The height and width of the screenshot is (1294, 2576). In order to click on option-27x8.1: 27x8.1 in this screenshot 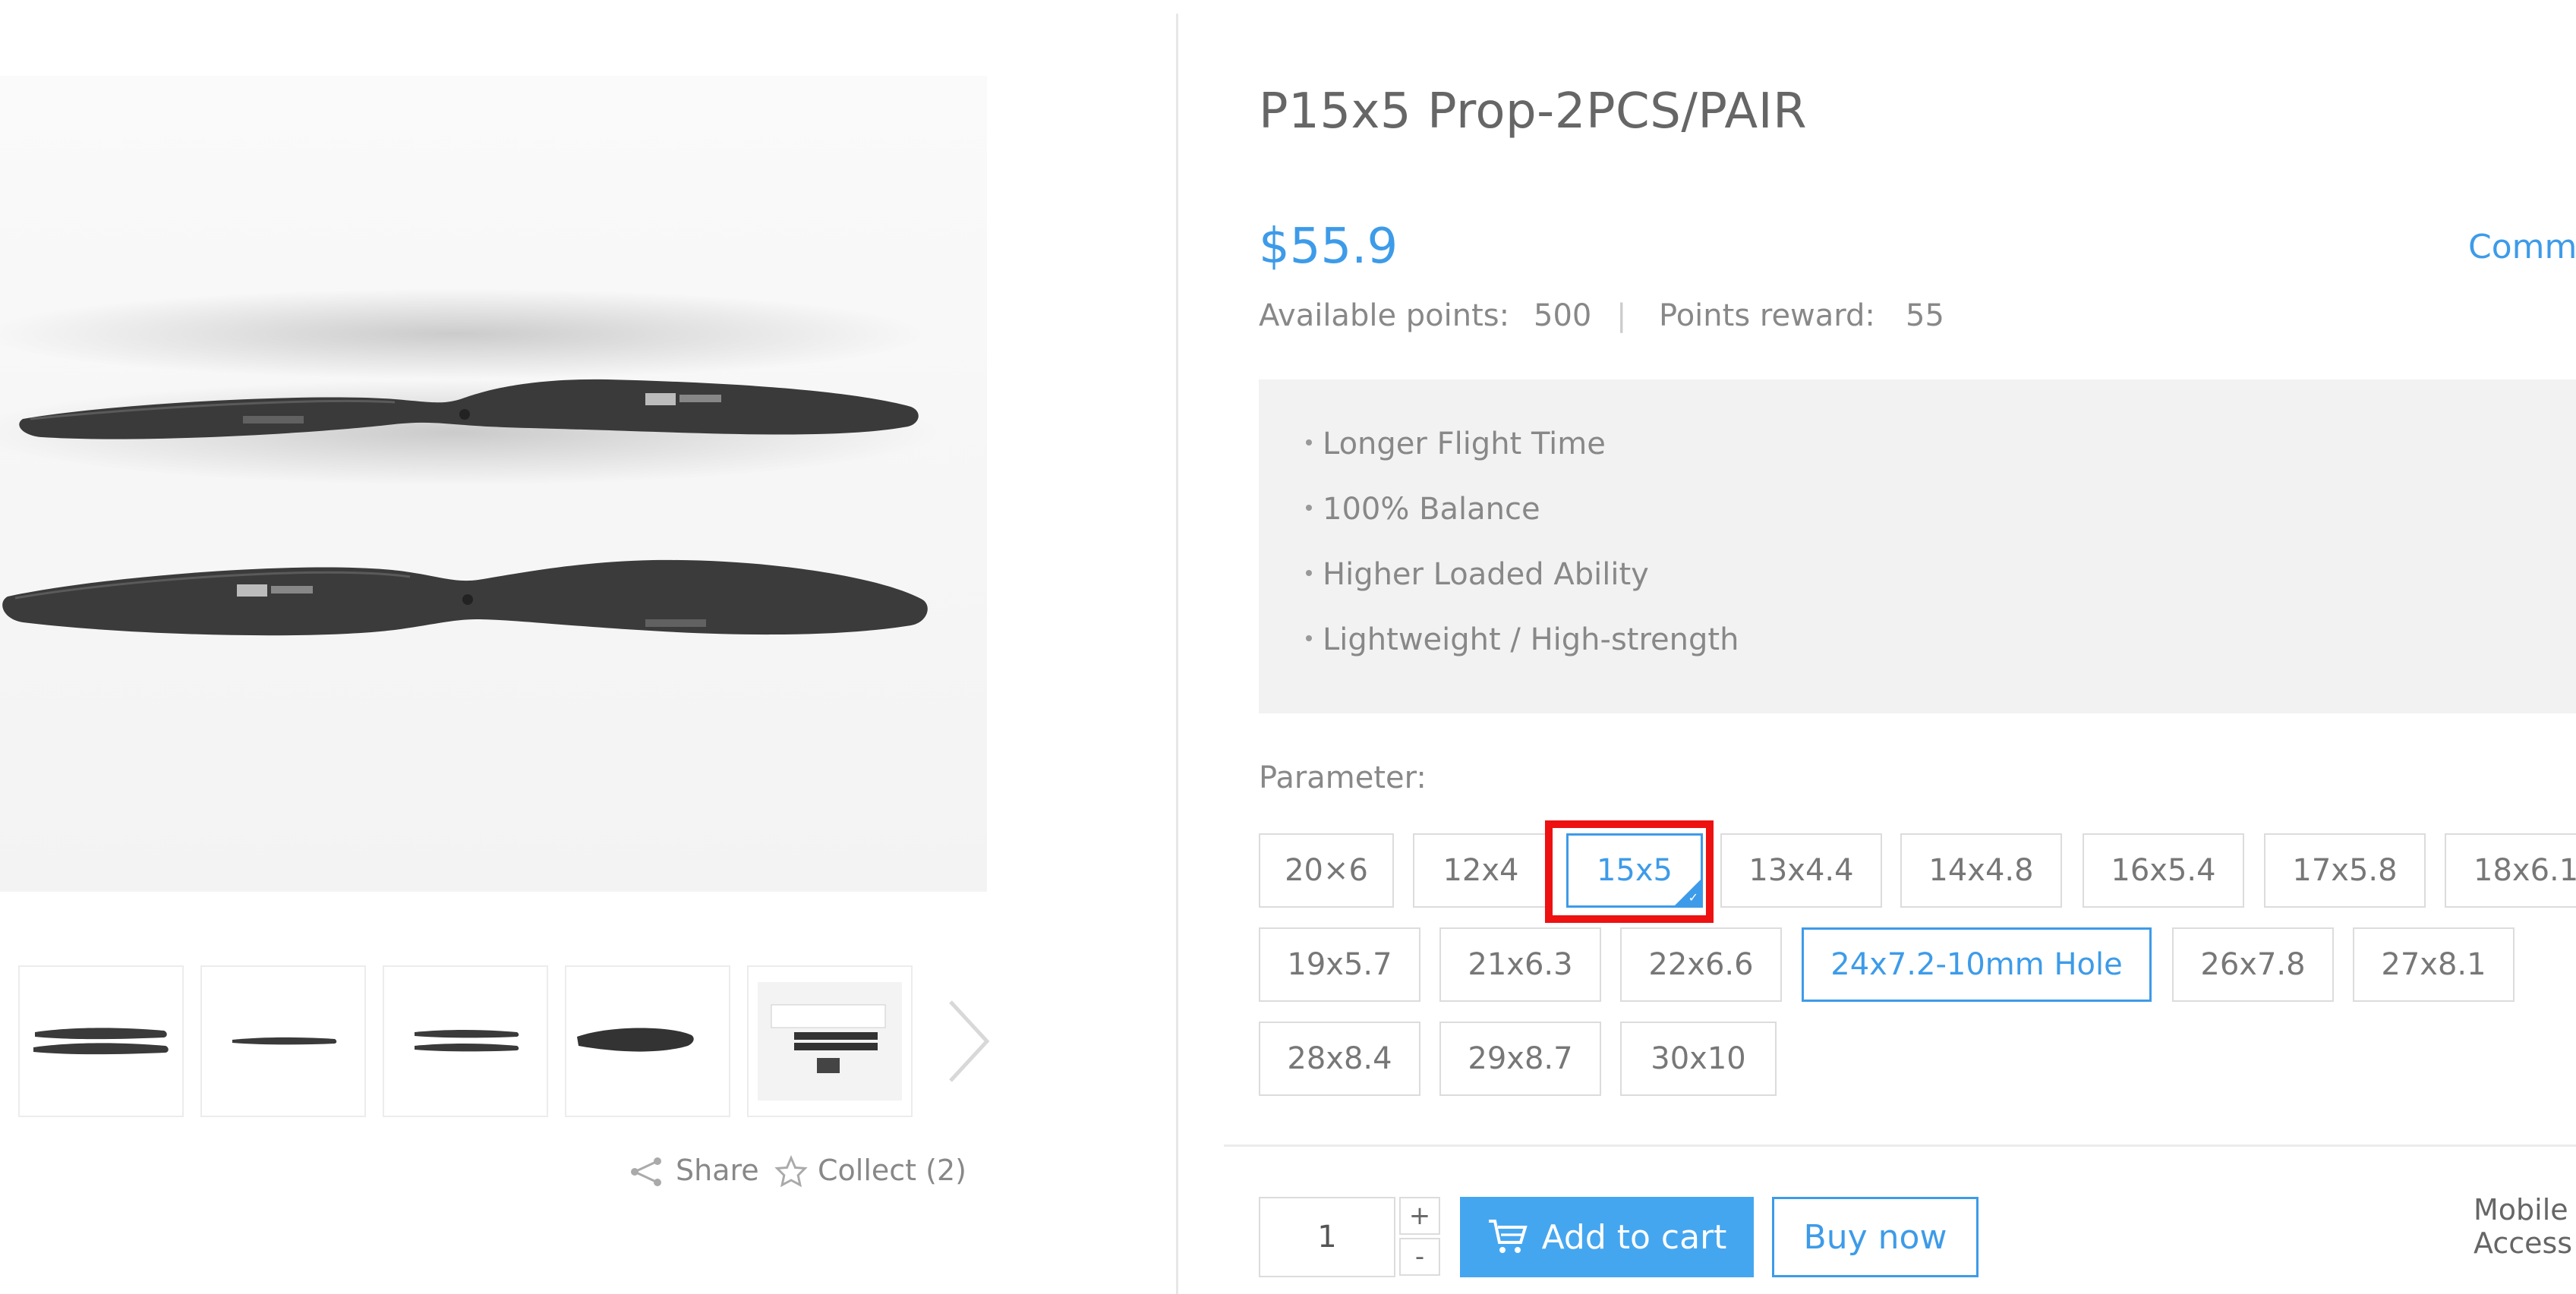, I will do `click(2434, 964)`.